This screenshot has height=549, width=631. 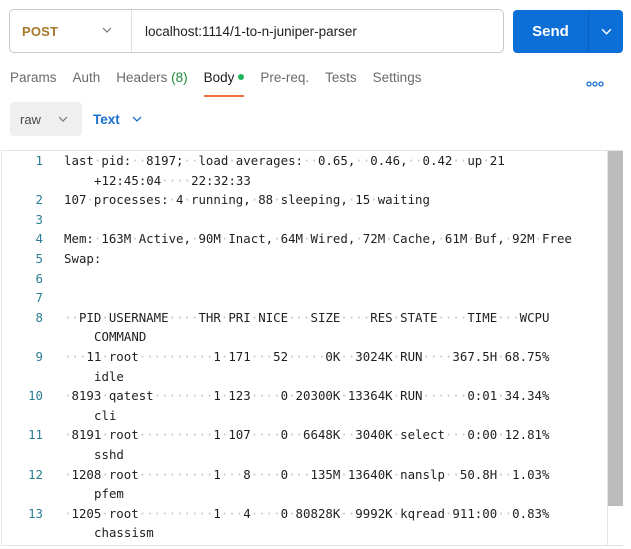 I want to click on editor-line: 6​, so click(x=304, y=279).